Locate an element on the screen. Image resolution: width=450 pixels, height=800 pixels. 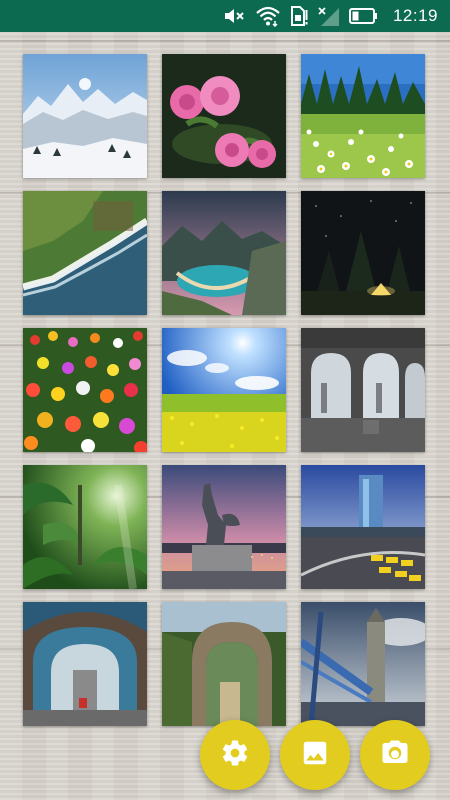
photo-tile-jungle is located at coordinates (85, 527).